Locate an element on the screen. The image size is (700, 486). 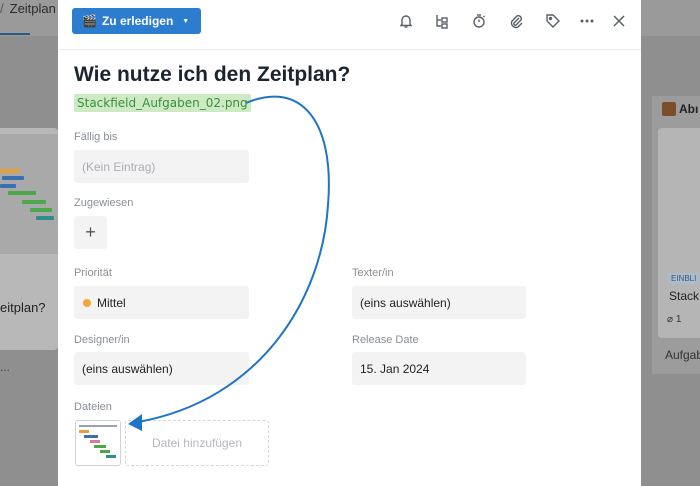
assigned-label: Zugewiesen is located at coordinates (104, 203).